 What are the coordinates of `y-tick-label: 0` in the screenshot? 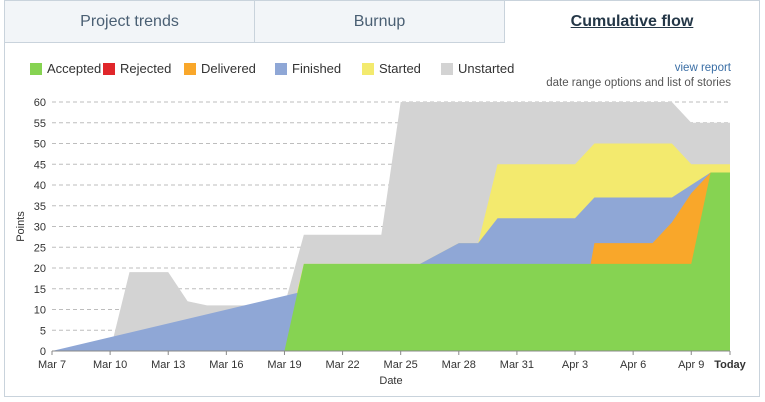 It's located at (43, 352).